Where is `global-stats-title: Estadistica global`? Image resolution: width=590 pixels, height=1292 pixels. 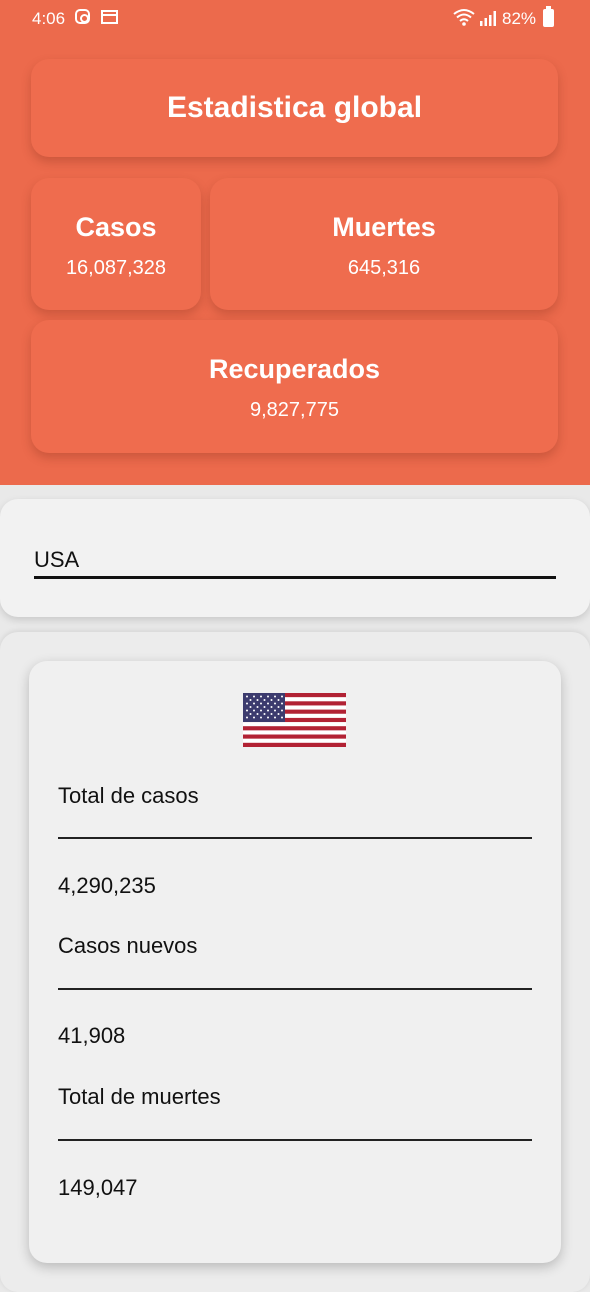
global-stats-title: Estadistica global is located at coordinates (294, 107).